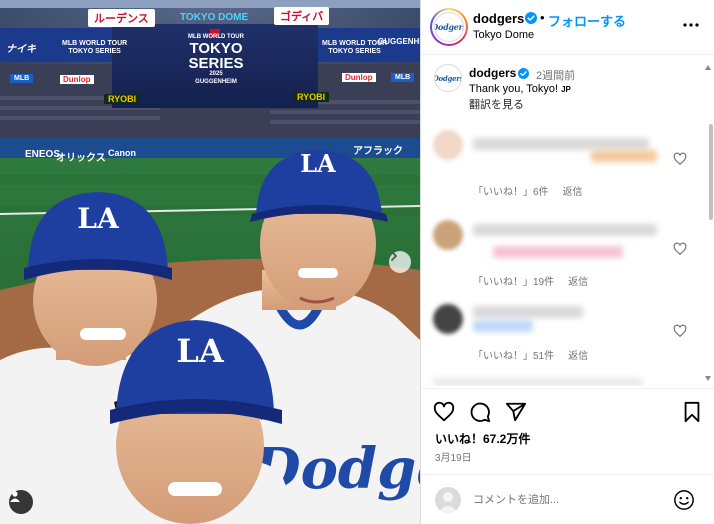 This screenshot has width=714, height=524. I want to click on share-icon, so click(516, 412).